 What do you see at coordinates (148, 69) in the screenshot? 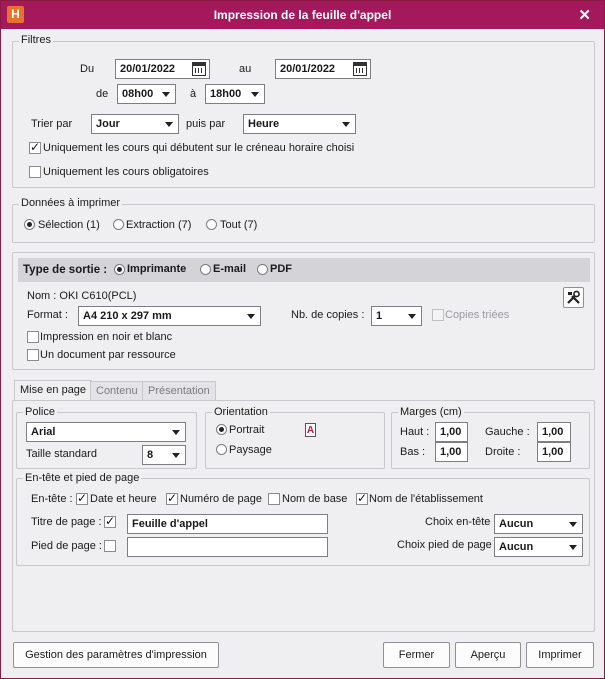
I see `du-date-value: 20/01/2022` at bounding box center [148, 69].